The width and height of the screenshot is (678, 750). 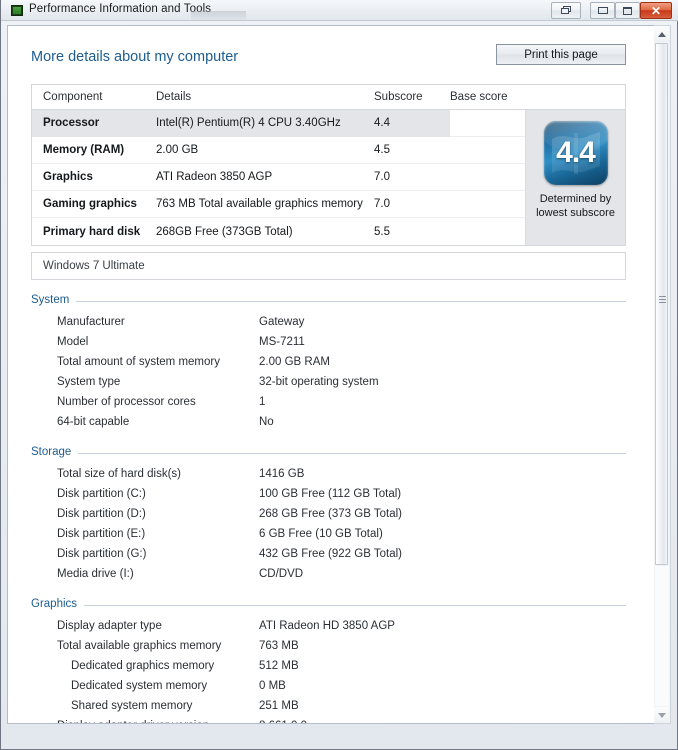 I want to click on row-component: Graphics, so click(x=68, y=177).